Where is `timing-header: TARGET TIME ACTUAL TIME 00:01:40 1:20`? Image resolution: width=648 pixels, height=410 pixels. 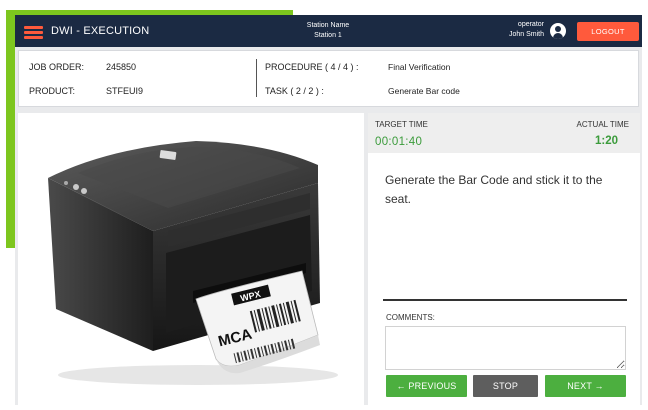
timing-header: TARGET TIME ACTUAL TIME 00:01:40 1:20 is located at coordinates (504, 133).